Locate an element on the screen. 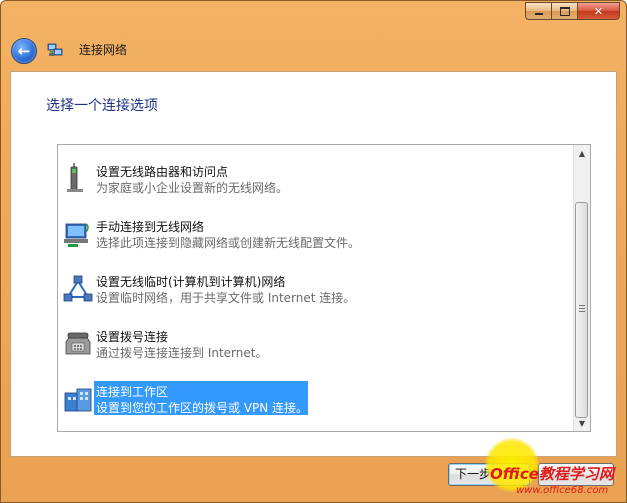  option-workplace: 连接到工作区 设置到您的工作区的拨号或 VPN 连接。 is located at coordinates (315, 400).